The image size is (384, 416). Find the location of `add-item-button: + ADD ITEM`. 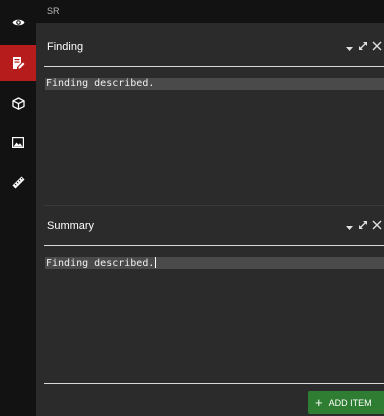

add-item-button: + ADD ITEM is located at coordinates (346, 402).